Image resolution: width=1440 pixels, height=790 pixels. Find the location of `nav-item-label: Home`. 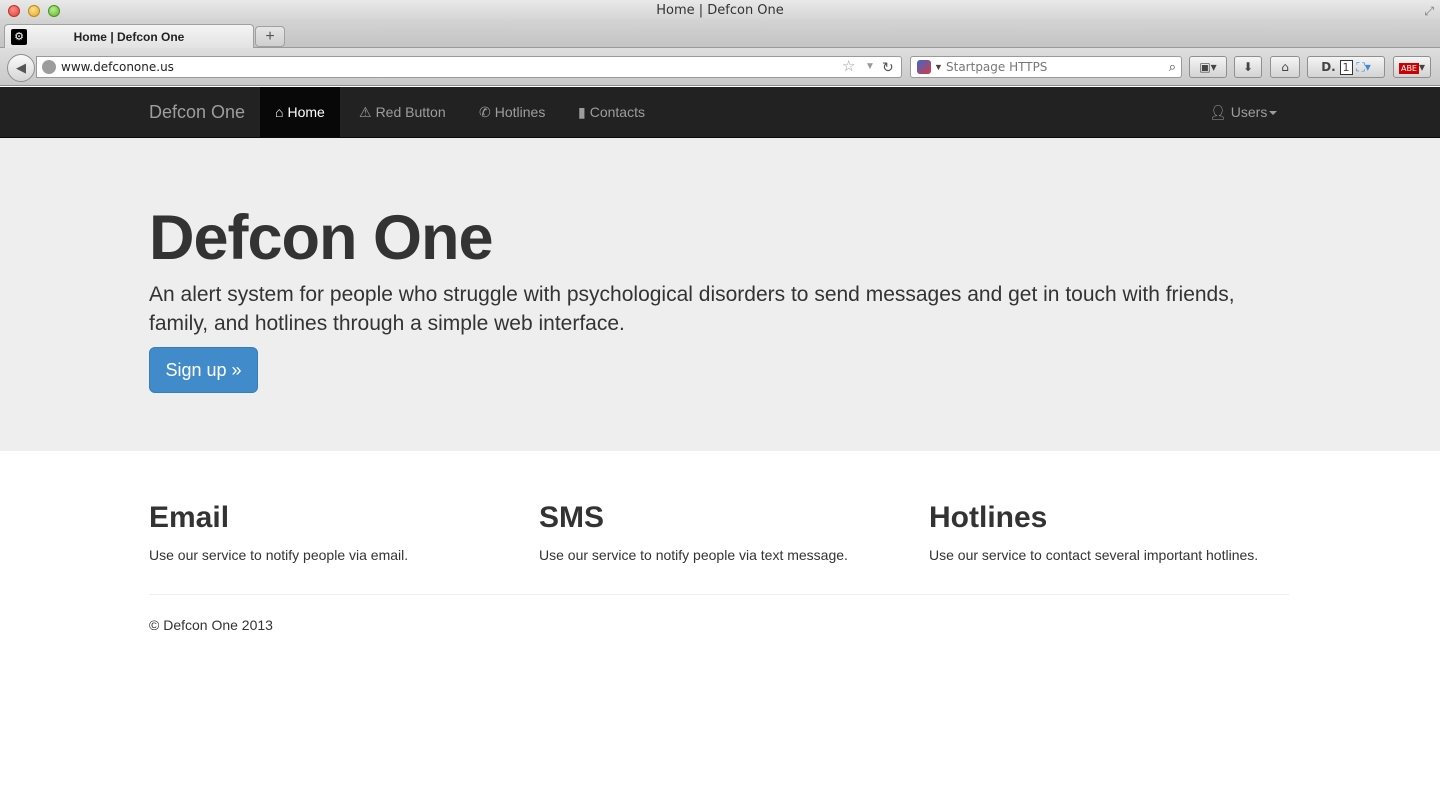

nav-item-label: Home is located at coordinates (306, 112).